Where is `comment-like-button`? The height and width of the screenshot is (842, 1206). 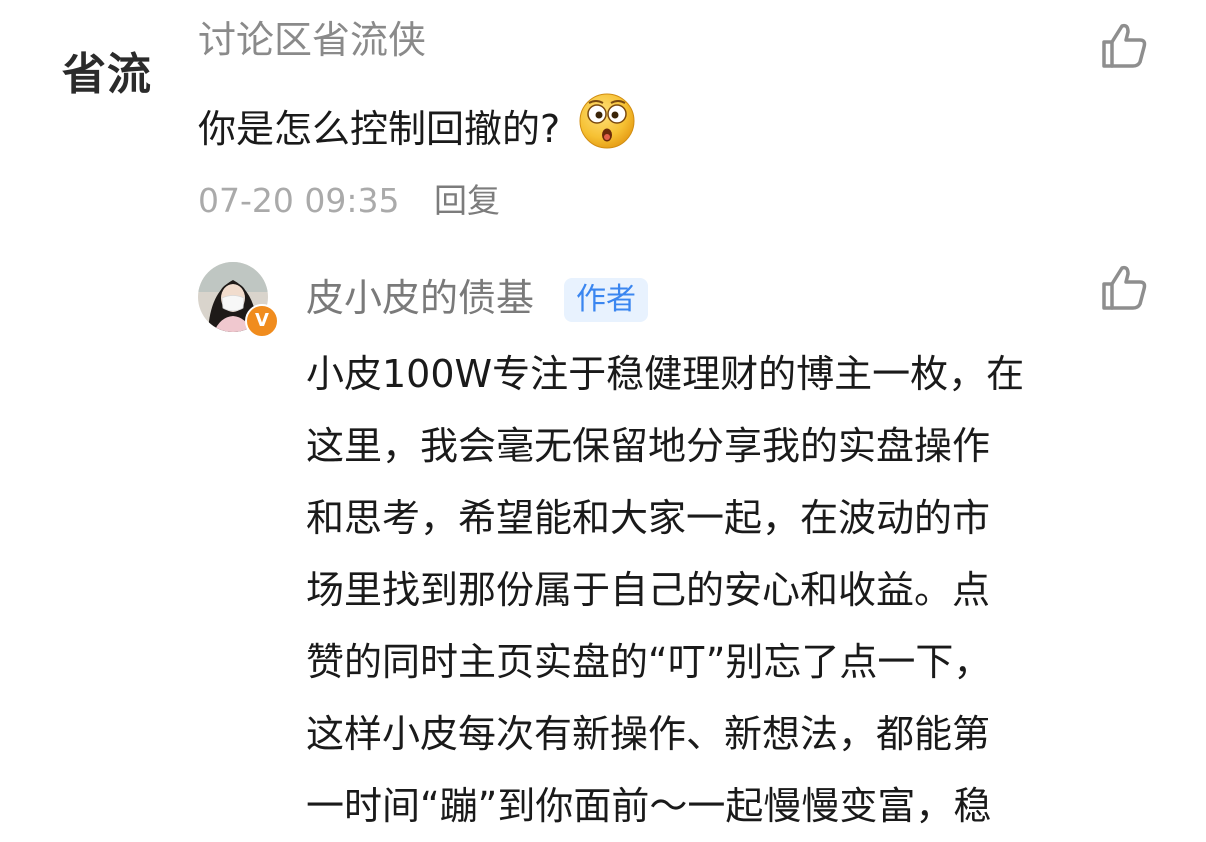 comment-like-button is located at coordinates (1124, 46).